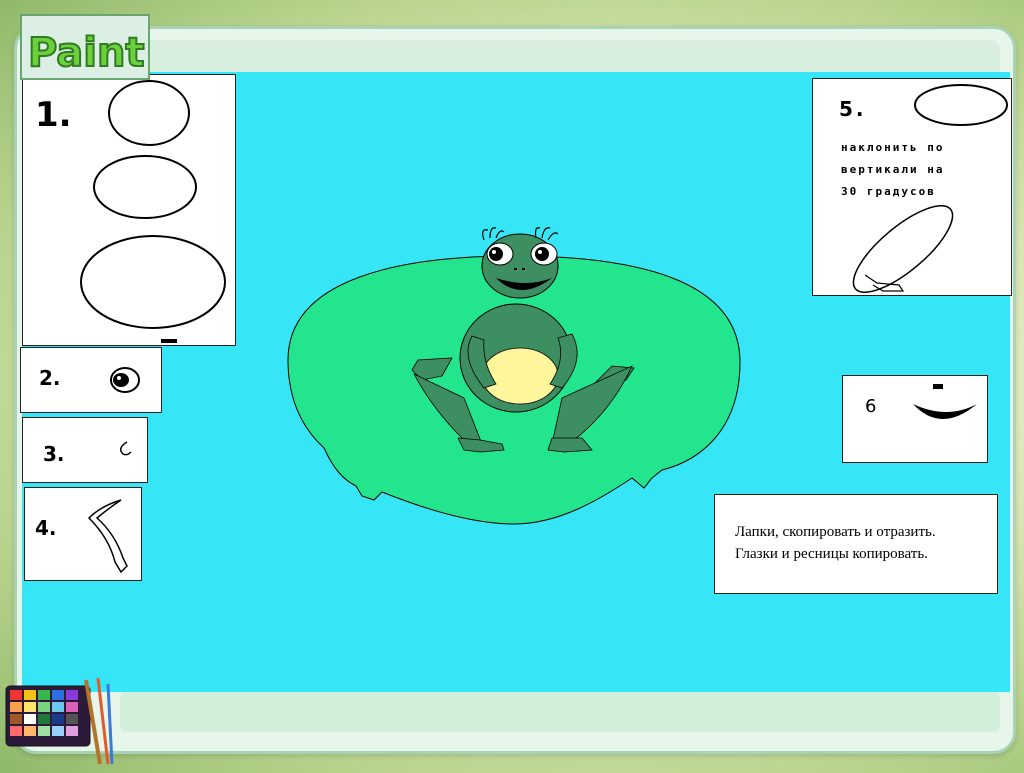 This screenshot has width=1024, height=773. I want to click on step-1-panel: 1., so click(129, 210).